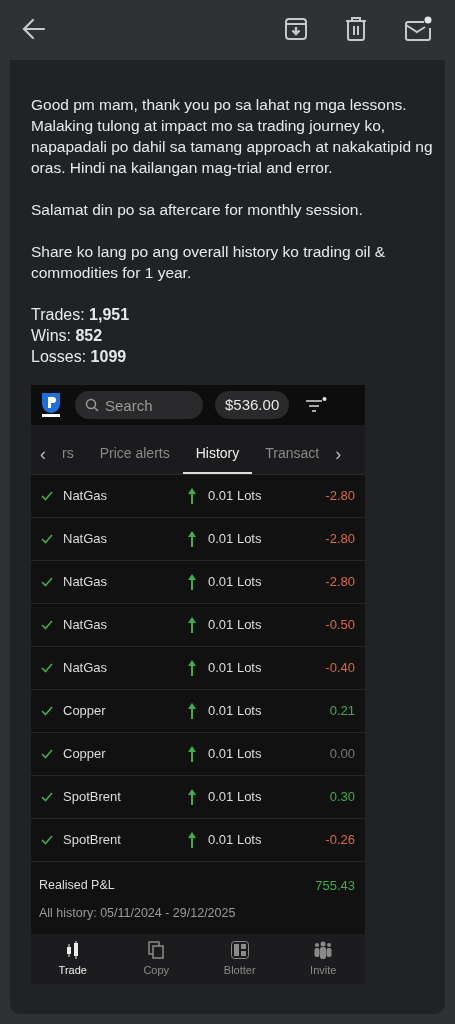 This screenshot has width=455, height=1024. What do you see at coordinates (138, 913) in the screenshot?
I see `history-range-text: All history: 05/11/2024 - 29/12/2025` at bounding box center [138, 913].